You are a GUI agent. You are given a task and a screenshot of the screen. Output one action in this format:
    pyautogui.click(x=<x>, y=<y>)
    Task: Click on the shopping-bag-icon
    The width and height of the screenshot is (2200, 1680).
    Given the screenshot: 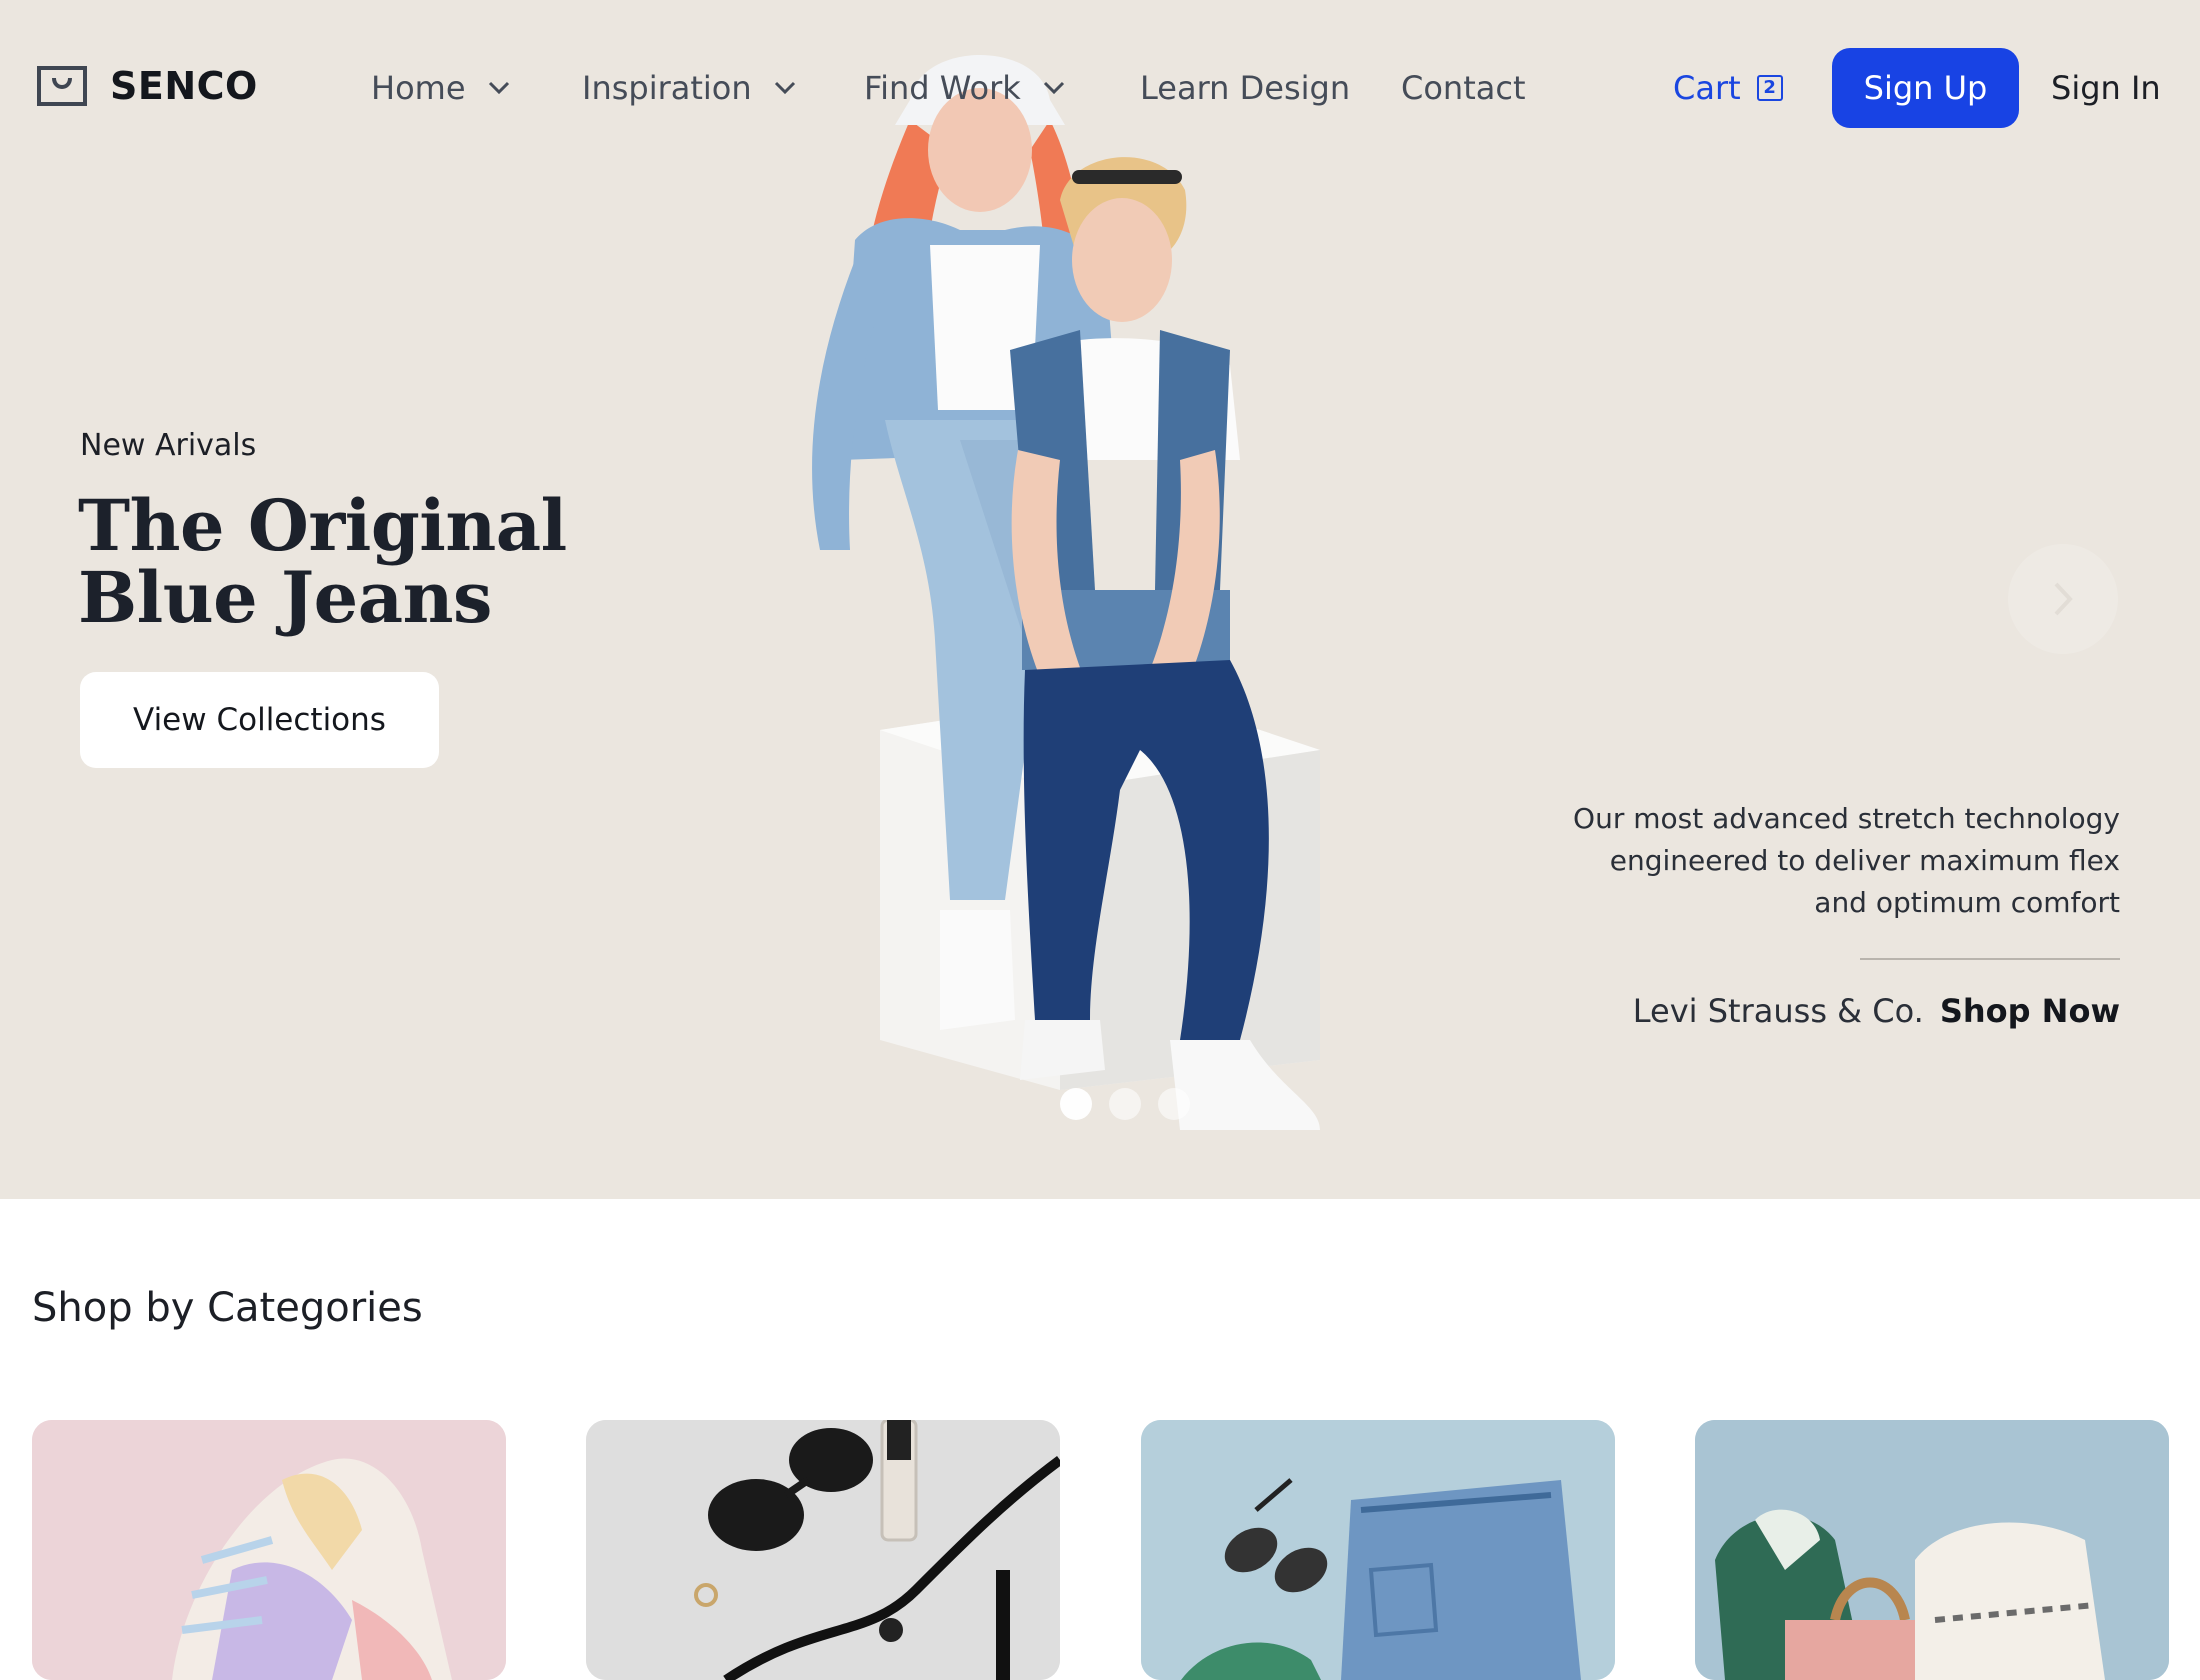 What is the action you would take?
    pyautogui.click(x=62, y=86)
    